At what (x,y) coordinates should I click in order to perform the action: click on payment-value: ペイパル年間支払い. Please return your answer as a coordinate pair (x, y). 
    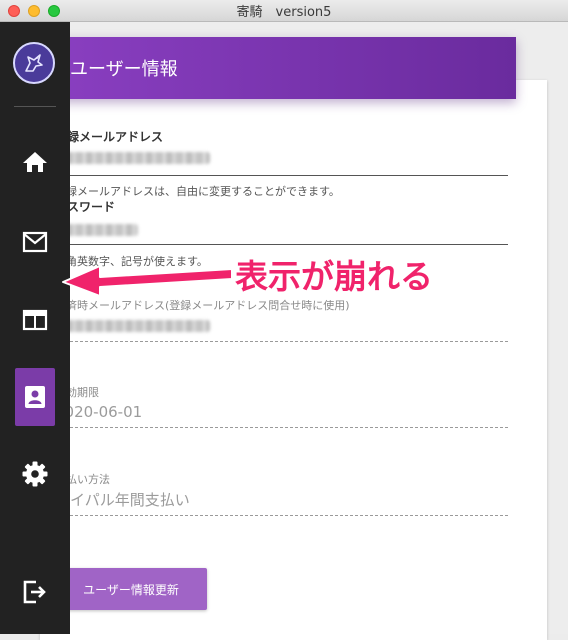
    Looking at the image, I should click on (122, 500).